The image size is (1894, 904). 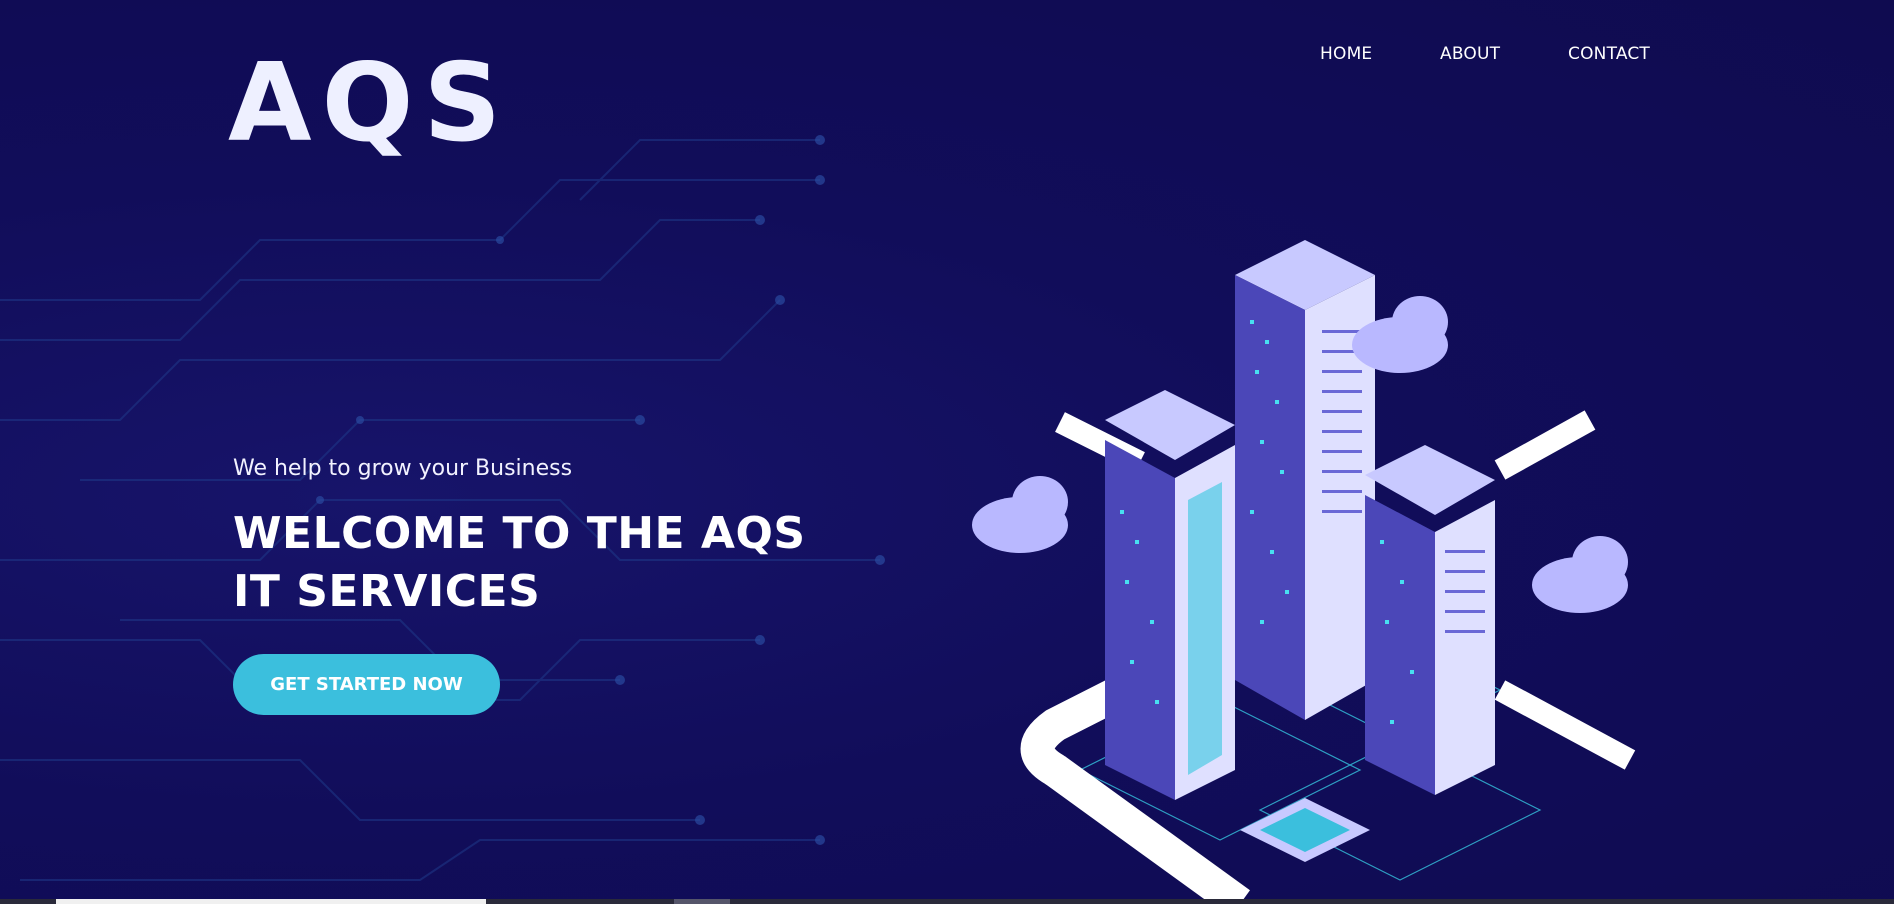 What do you see at coordinates (702, 901) in the screenshot?
I see `scrollbar-marker` at bounding box center [702, 901].